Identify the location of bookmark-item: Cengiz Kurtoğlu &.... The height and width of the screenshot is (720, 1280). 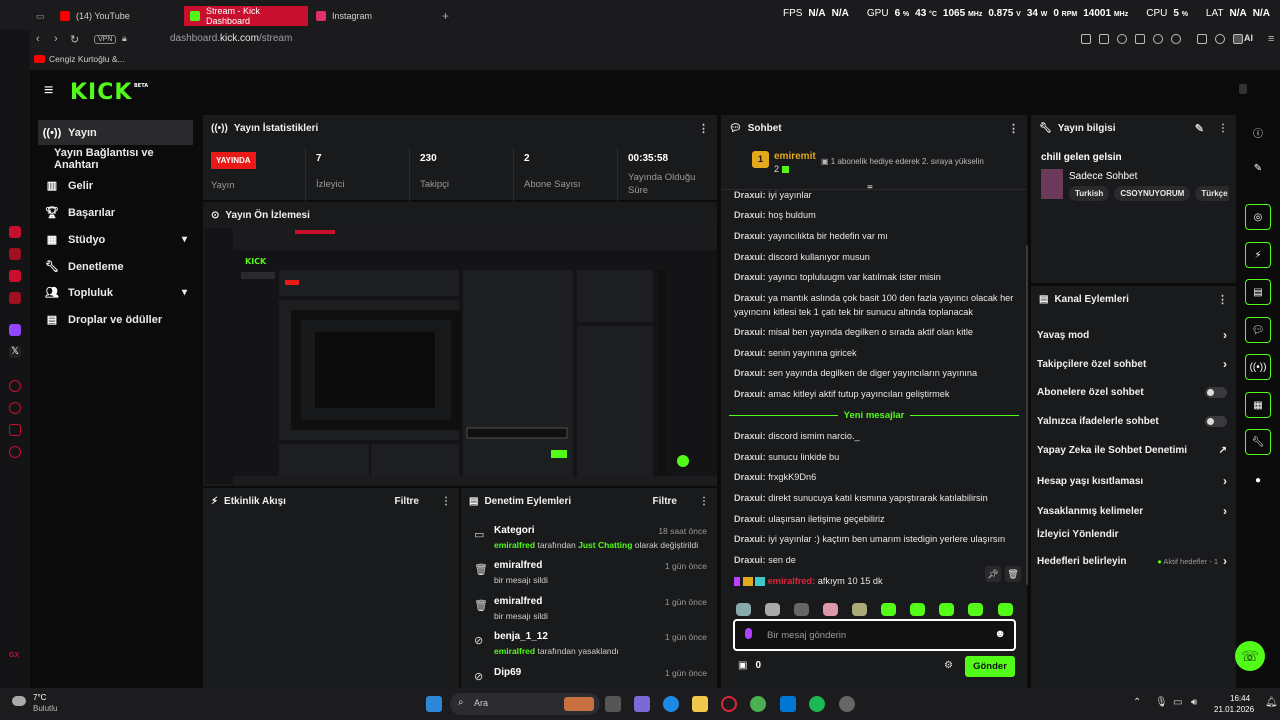
(87, 59).